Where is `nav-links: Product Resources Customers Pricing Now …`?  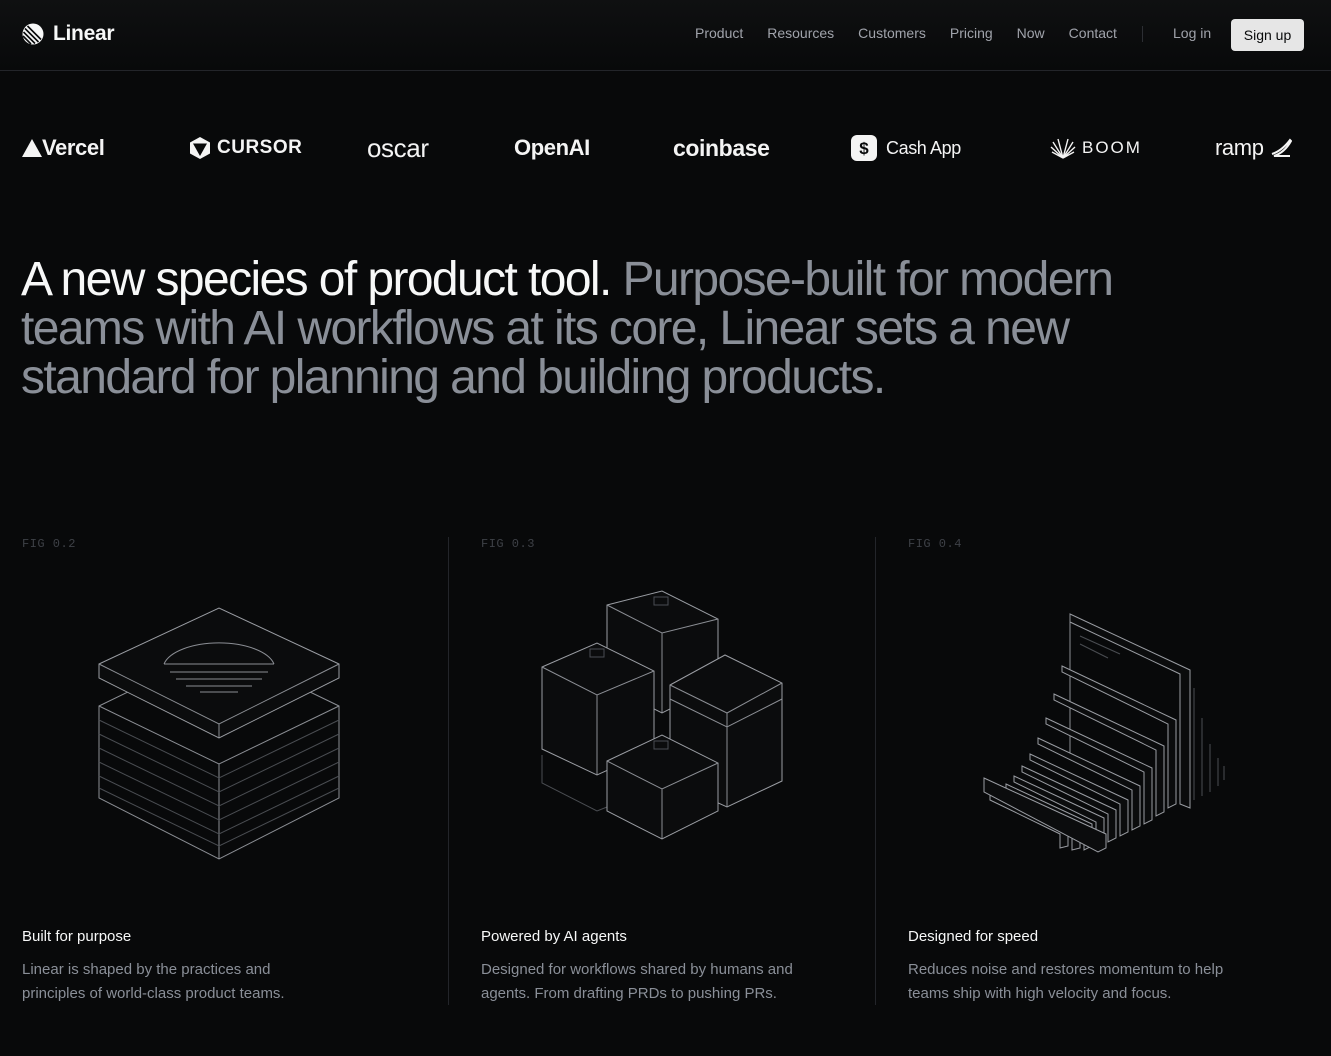 nav-links: Product Resources Customers Pricing Now … is located at coordinates (918, 33).